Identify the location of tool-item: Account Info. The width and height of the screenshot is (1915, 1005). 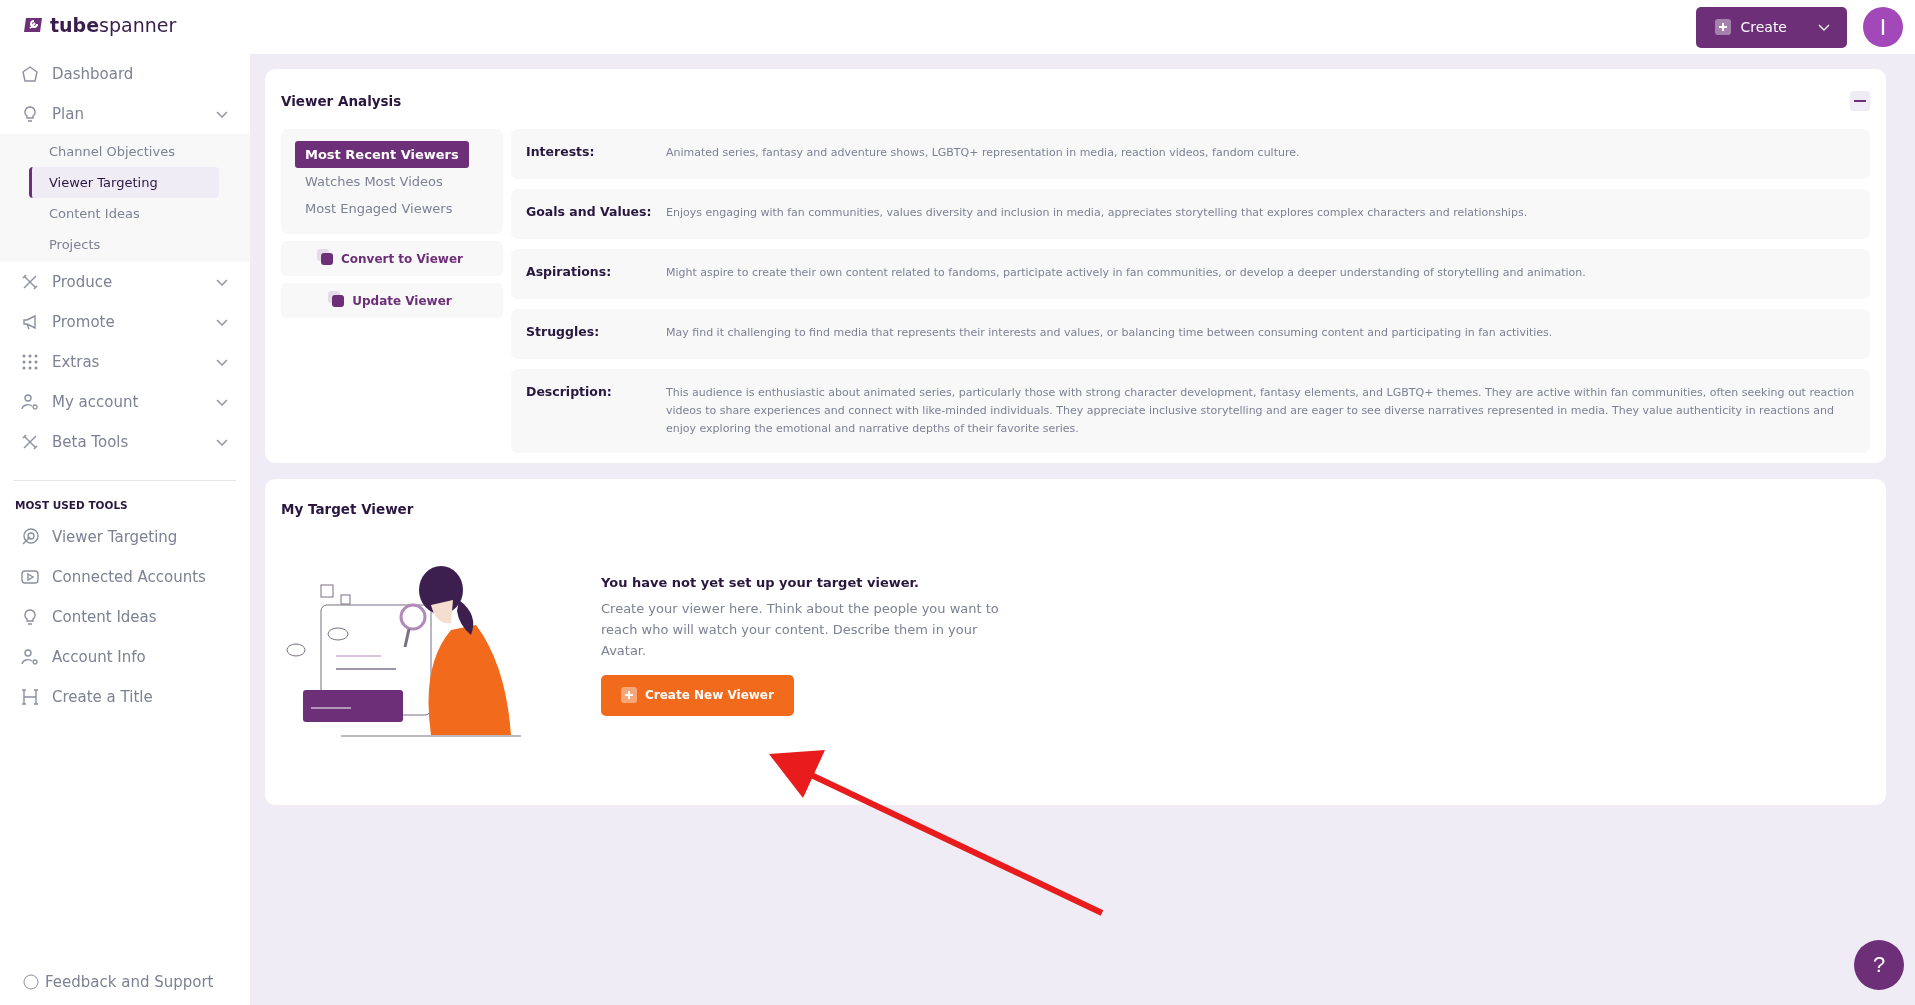
(125, 657).